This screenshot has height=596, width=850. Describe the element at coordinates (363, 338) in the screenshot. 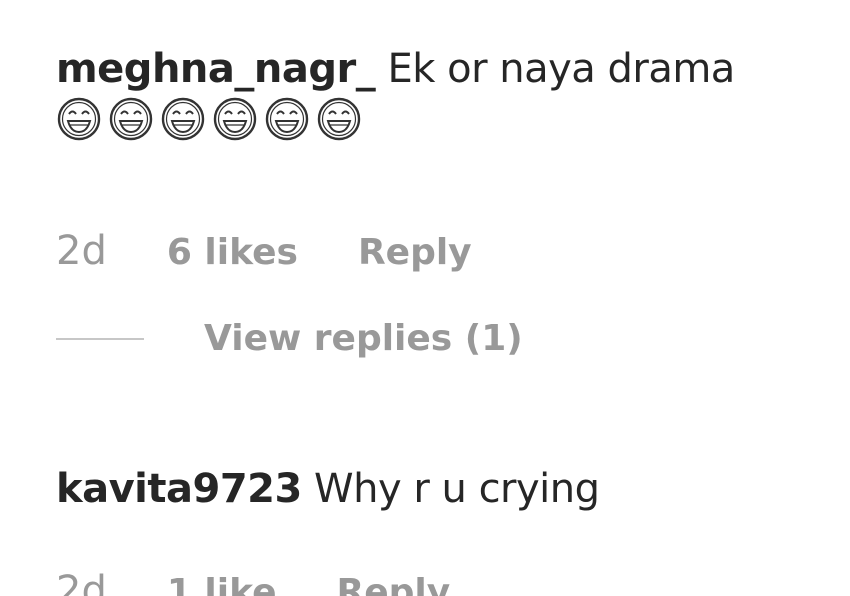

I see `view-replies-button: View replies (1)` at that location.